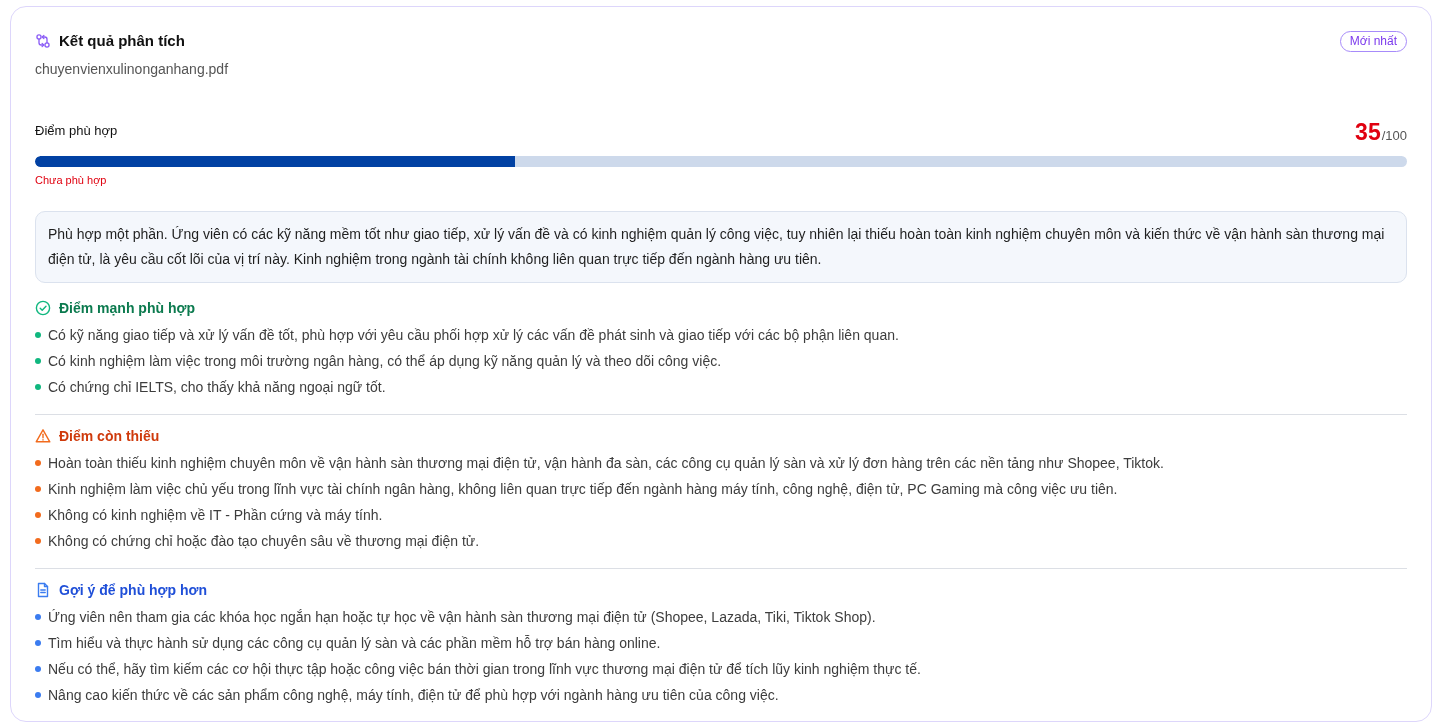 The image size is (1438, 727). I want to click on list-item-text: Tìm hiểu và thực hành sử dụng các công cụ quản lý sàn và các phần mềm hỗ trợ bán hàng online., so click(354, 643).